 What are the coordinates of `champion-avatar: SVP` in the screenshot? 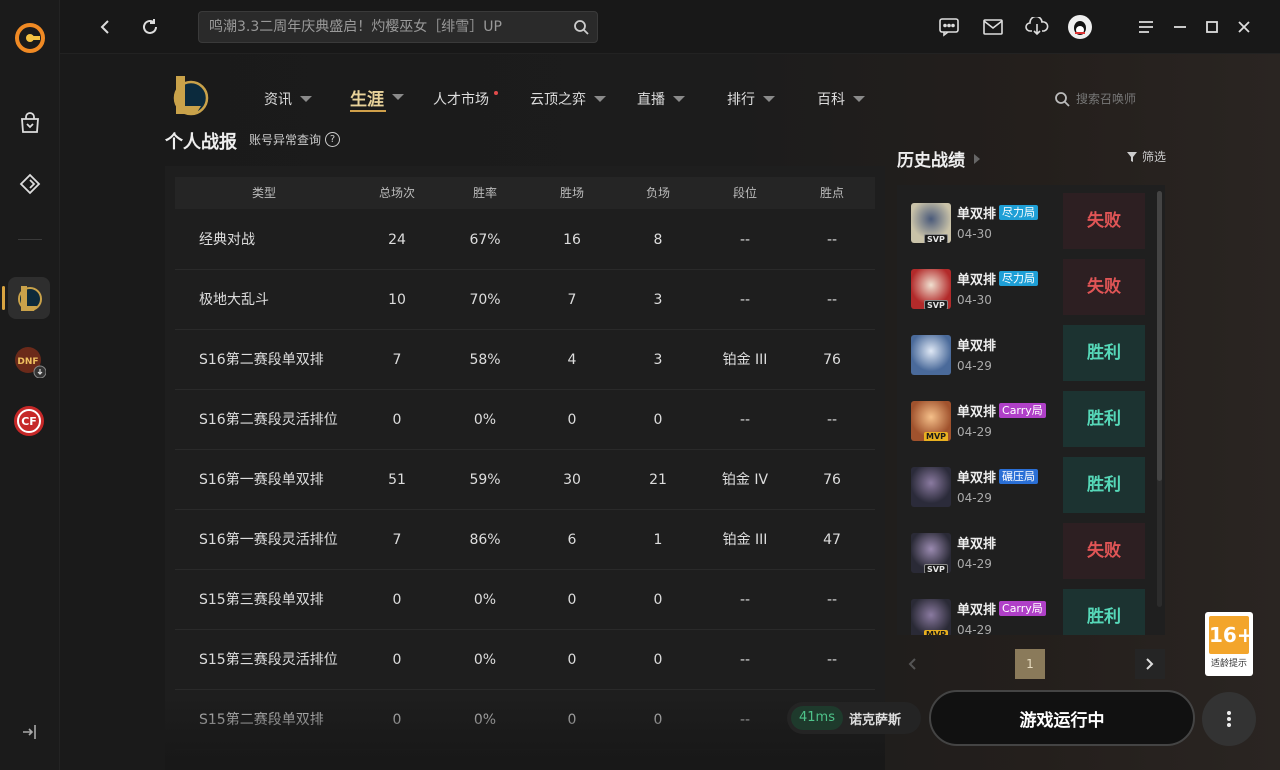 It's located at (931, 289).